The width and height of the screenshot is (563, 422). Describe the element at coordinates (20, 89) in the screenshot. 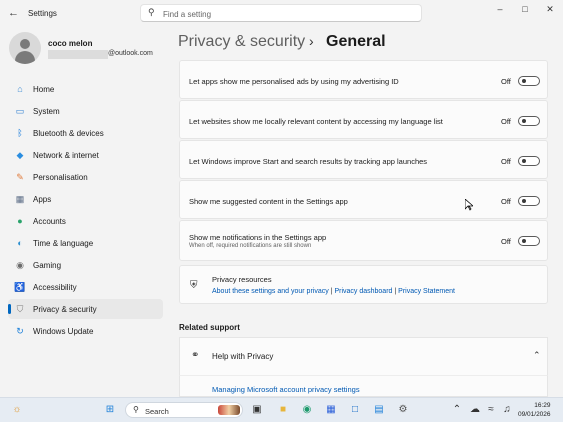

I see `home-icon: ⌂` at that location.